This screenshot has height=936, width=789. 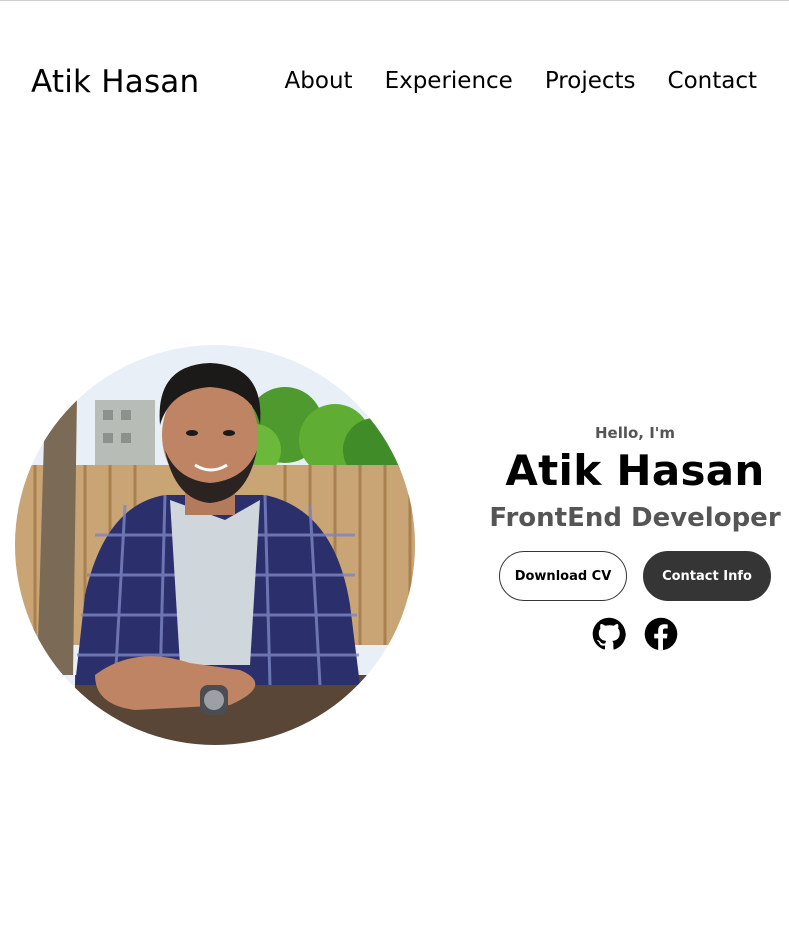 I want to click on nav-link-about: About, so click(x=319, y=81).